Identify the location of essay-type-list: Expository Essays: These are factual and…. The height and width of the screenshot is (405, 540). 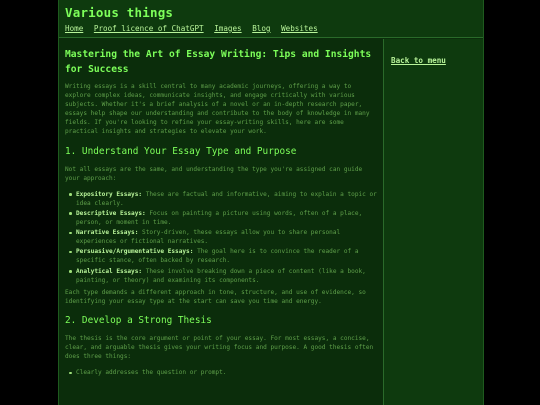
(221, 237).